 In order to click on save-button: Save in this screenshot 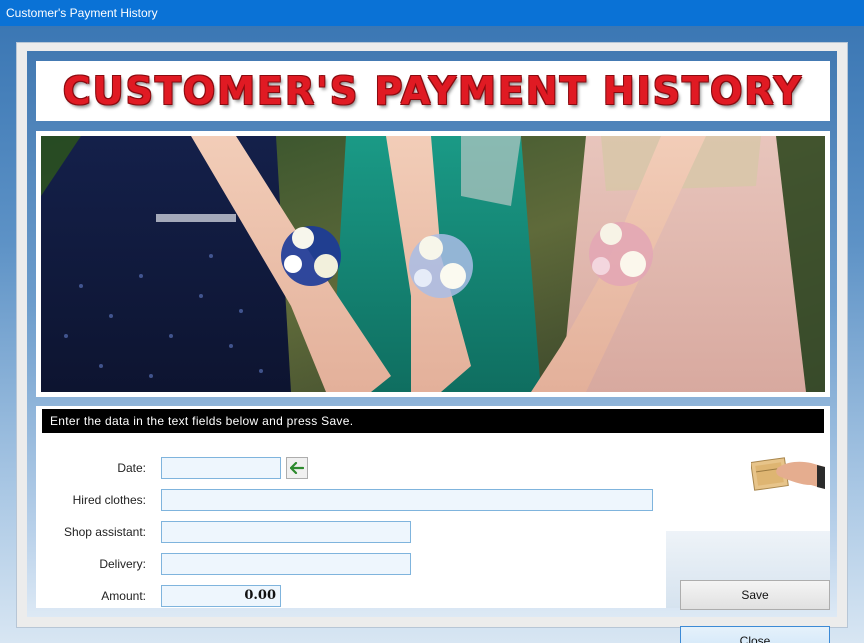, I will do `click(755, 595)`.